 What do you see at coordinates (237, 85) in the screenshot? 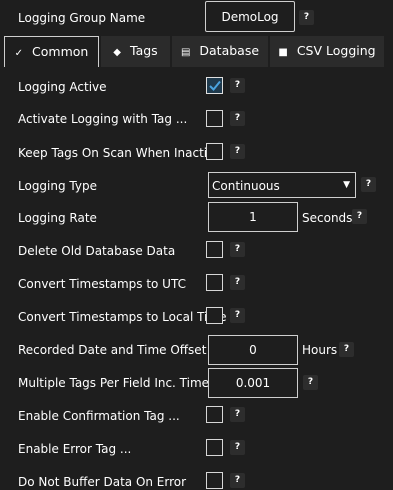
I see `logging-active-help-button: ?` at bounding box center [237, 85].